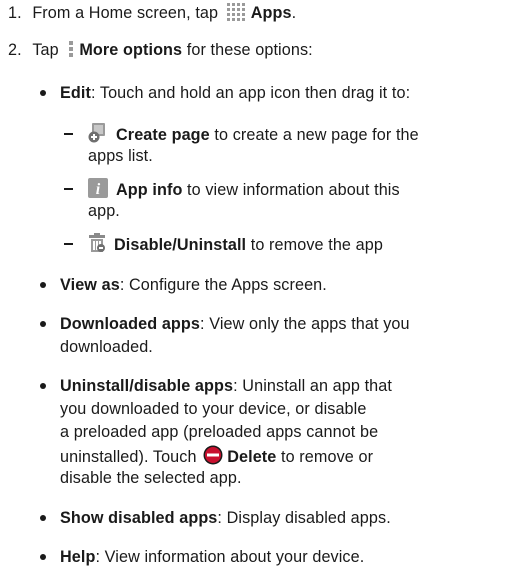  I want to click on app-info-text: to view information about this, so click(293, 190).